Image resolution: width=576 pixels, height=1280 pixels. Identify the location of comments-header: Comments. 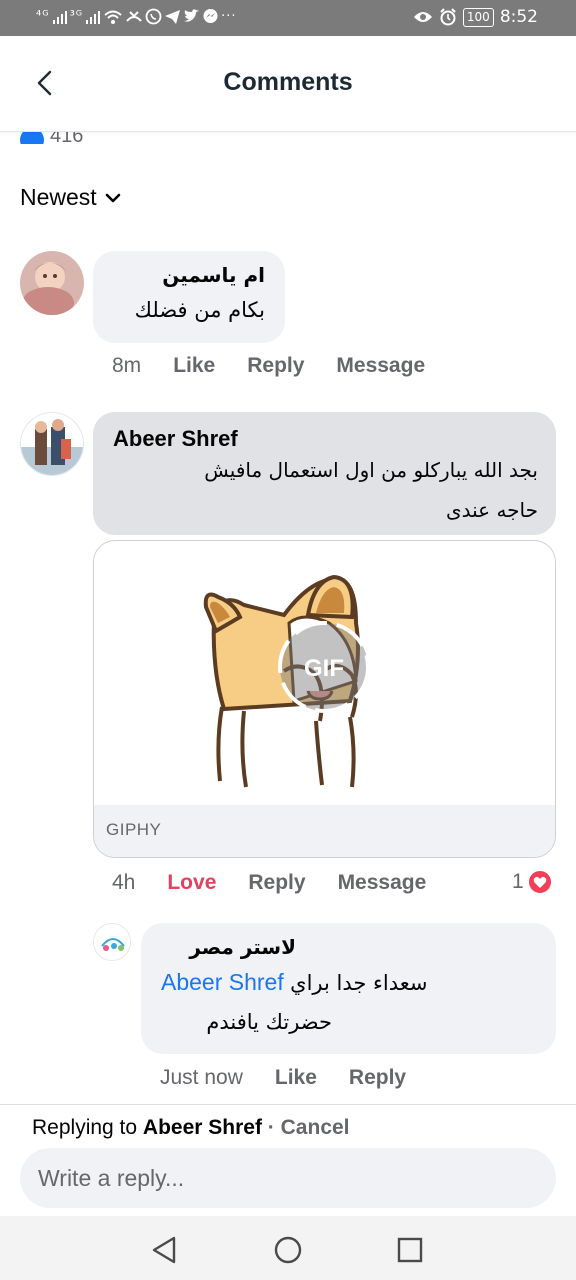
(288, 84).